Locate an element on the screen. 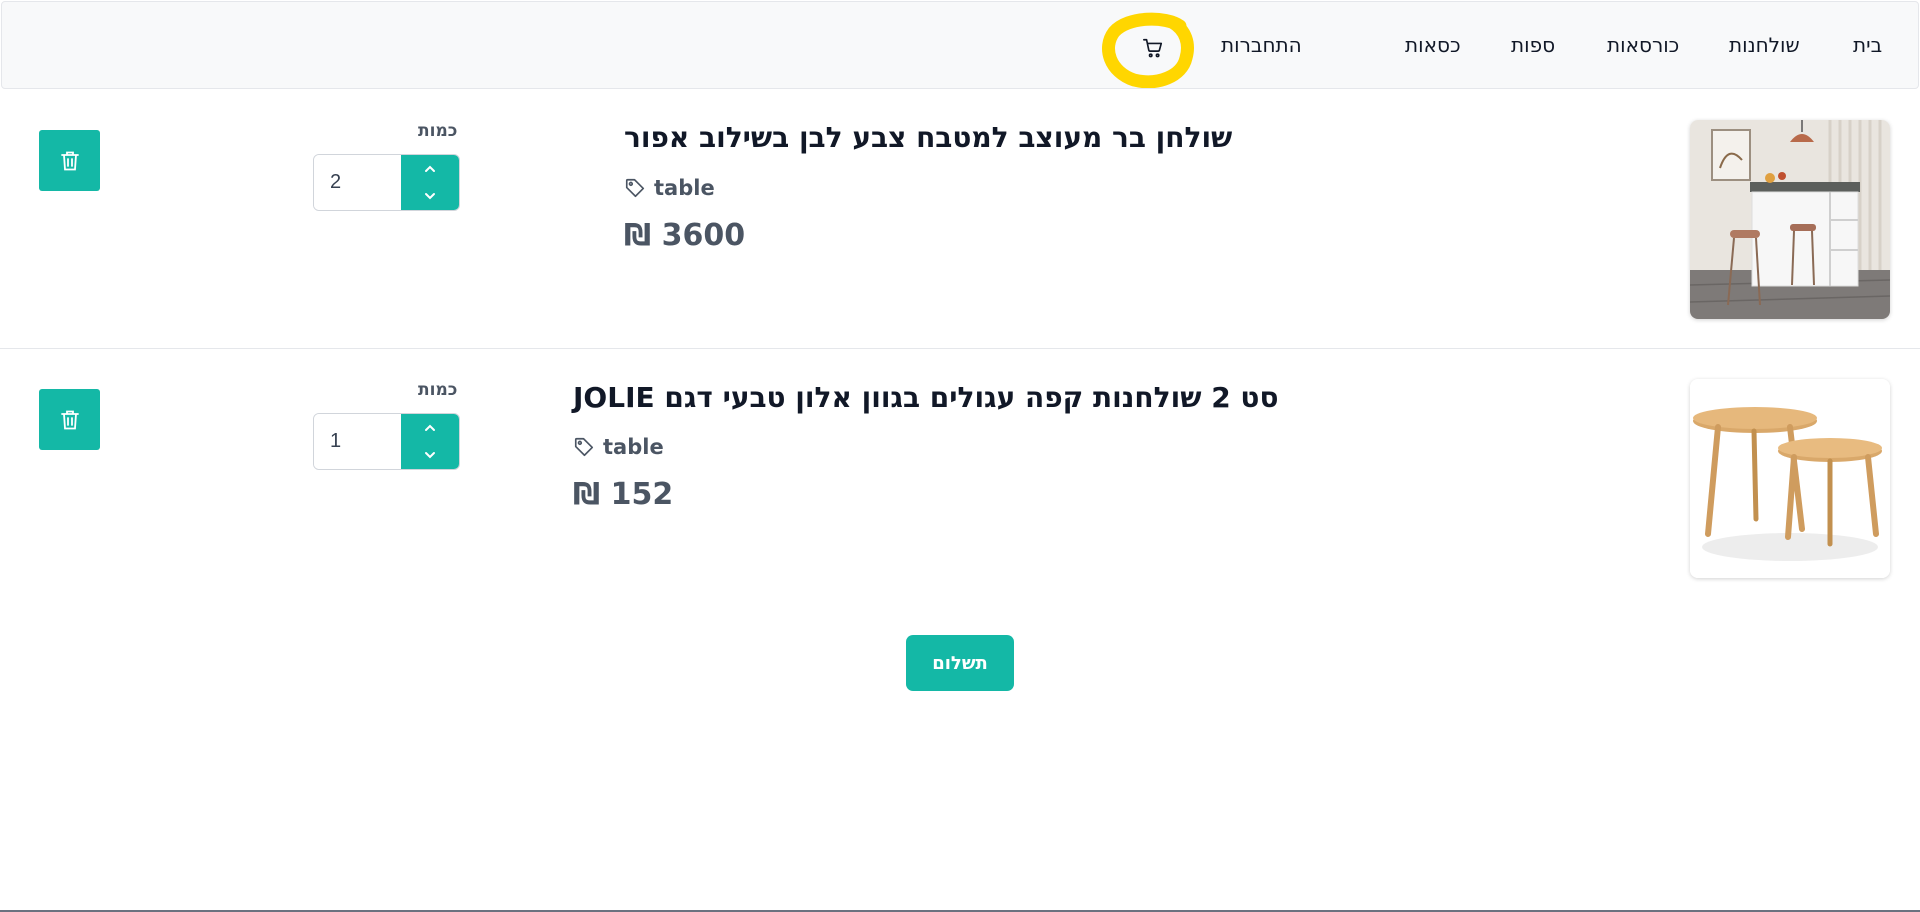 This screenshot has height=912, width=1920. nav-link-tables: שולחנות is located at coordinates (1764, 45).